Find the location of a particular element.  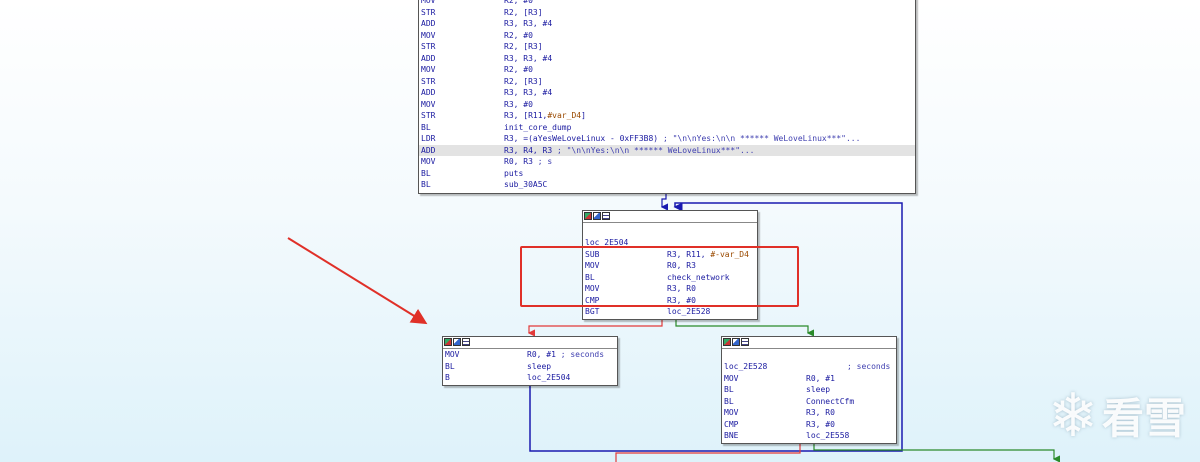

instruction-row: BNE loc_2E558 is located at coordinates (809, 436).